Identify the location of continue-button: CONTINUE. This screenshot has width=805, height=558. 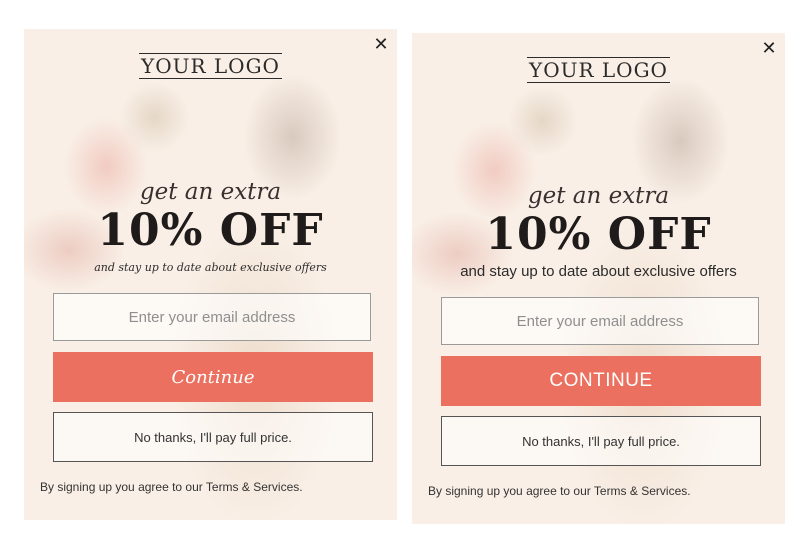
(601, 381).